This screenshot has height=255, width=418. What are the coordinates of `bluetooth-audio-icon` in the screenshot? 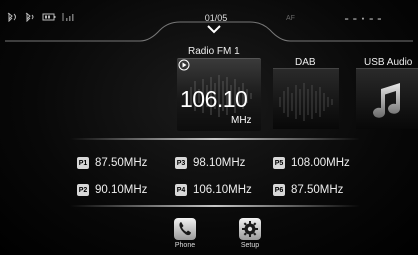 It's located at (29, 17).